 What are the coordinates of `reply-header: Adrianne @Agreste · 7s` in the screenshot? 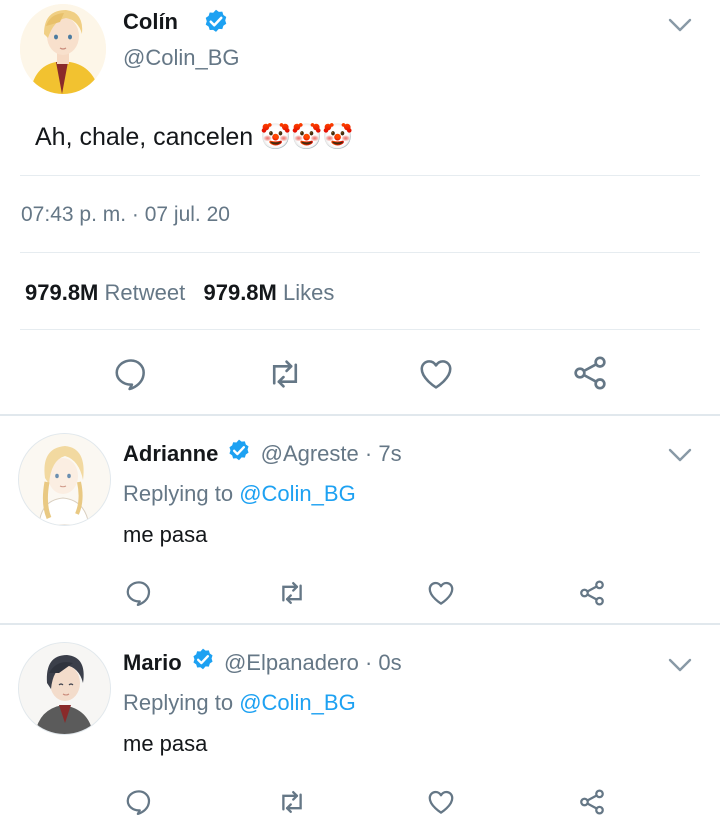 It's located at (262, 455).